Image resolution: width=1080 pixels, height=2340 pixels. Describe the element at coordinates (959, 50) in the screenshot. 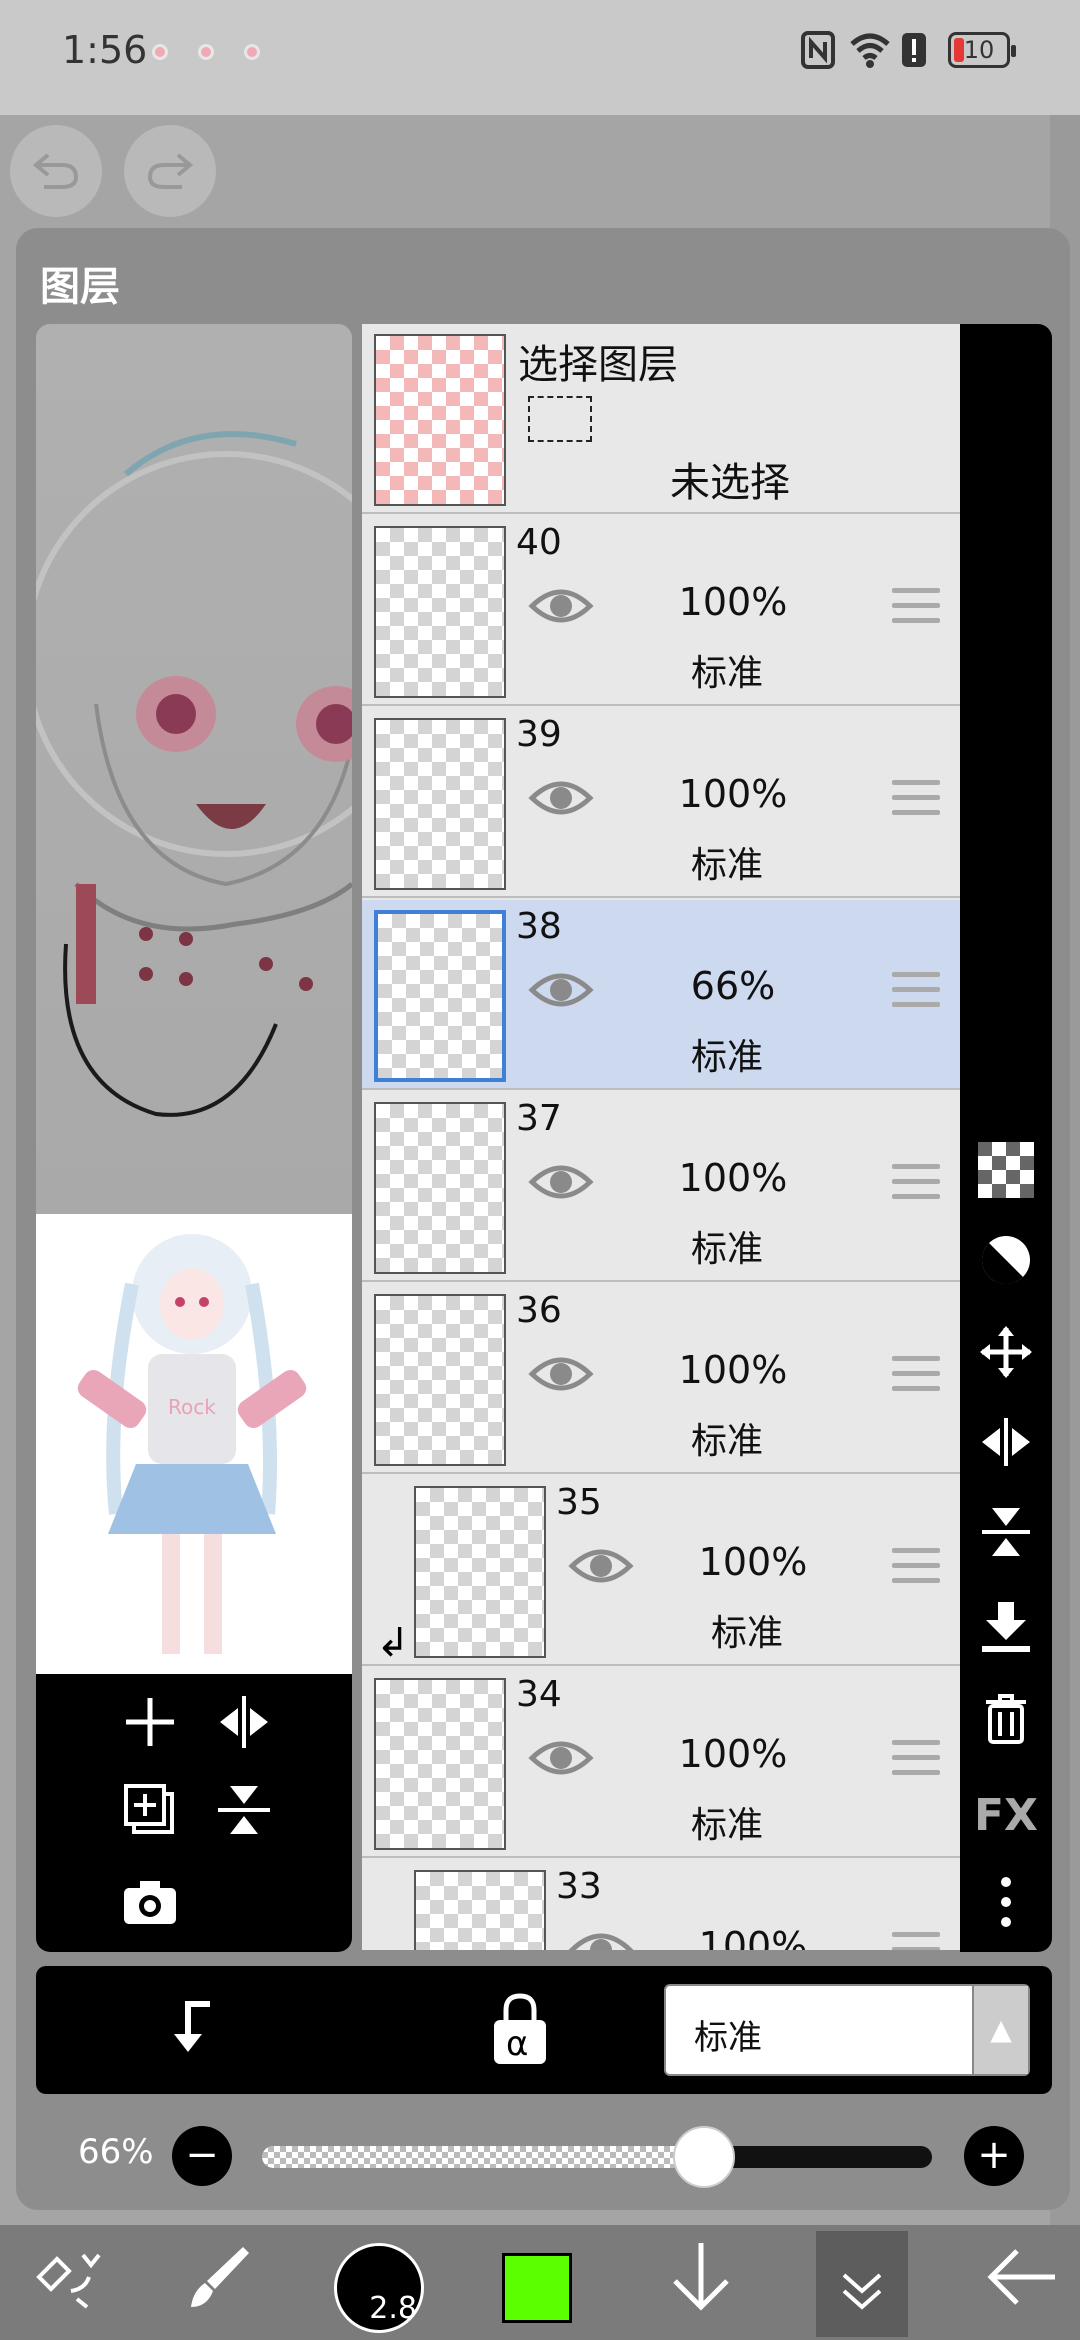

I see `battery-fill` at that location.